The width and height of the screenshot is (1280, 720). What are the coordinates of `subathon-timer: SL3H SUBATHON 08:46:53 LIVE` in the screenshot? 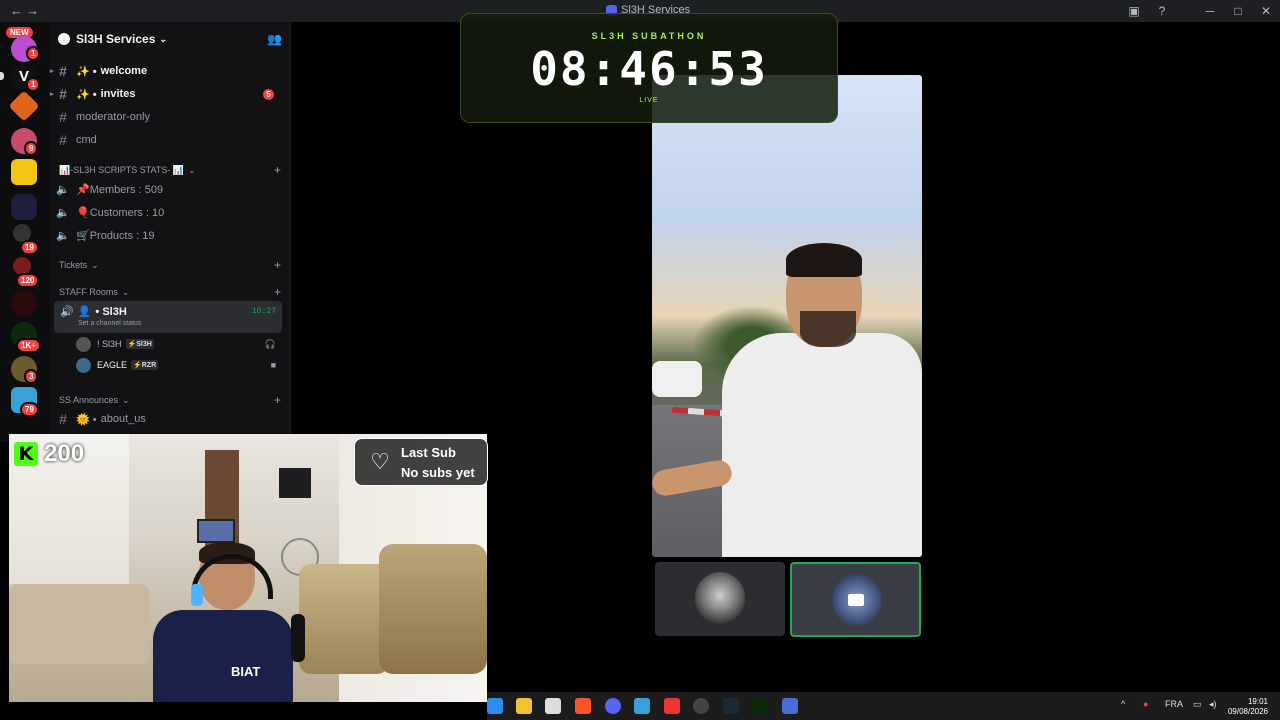 It's located at (649, 68).